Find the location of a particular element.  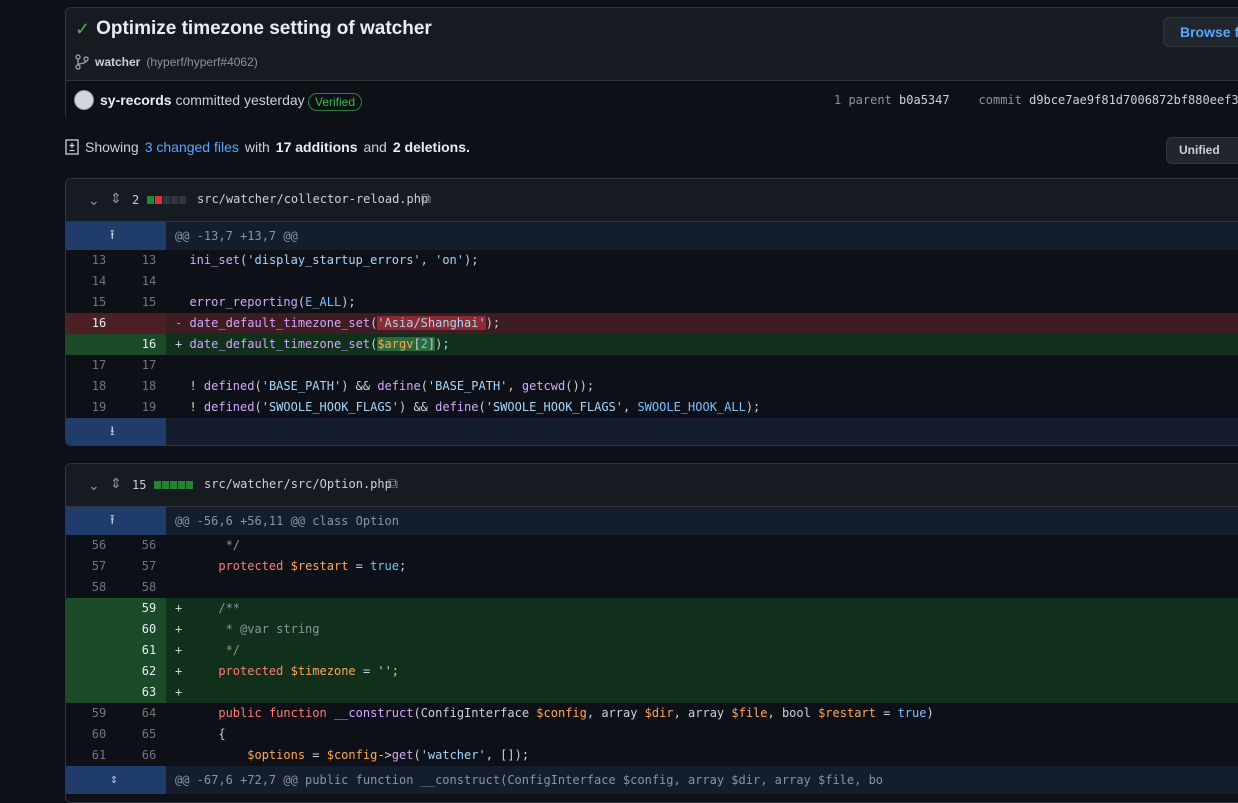

hunk-text: @@ -13,7 +13,7 @@ is located at coordinates (236, 236).